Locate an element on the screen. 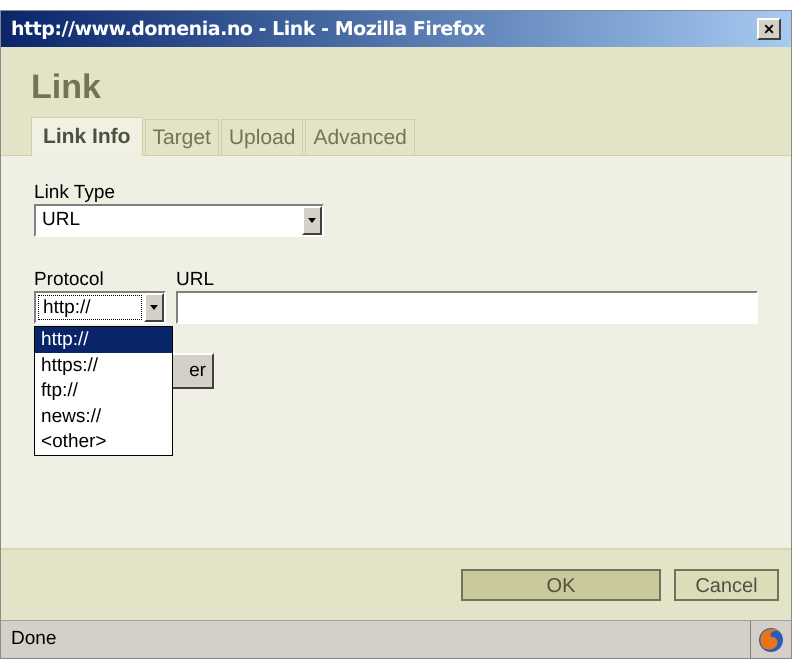 The height and width of the screenshot is (659, 796). protocol-select: http:// is located at coordinates (100, 307).